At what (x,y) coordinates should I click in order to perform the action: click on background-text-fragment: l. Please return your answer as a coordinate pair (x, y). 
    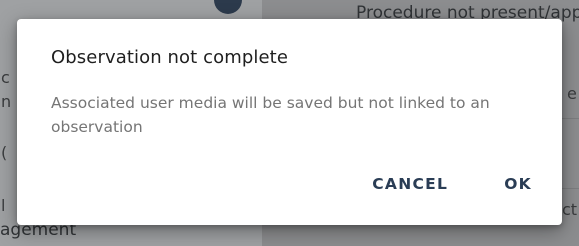
    Looking at the image, I should click on (3, 205).